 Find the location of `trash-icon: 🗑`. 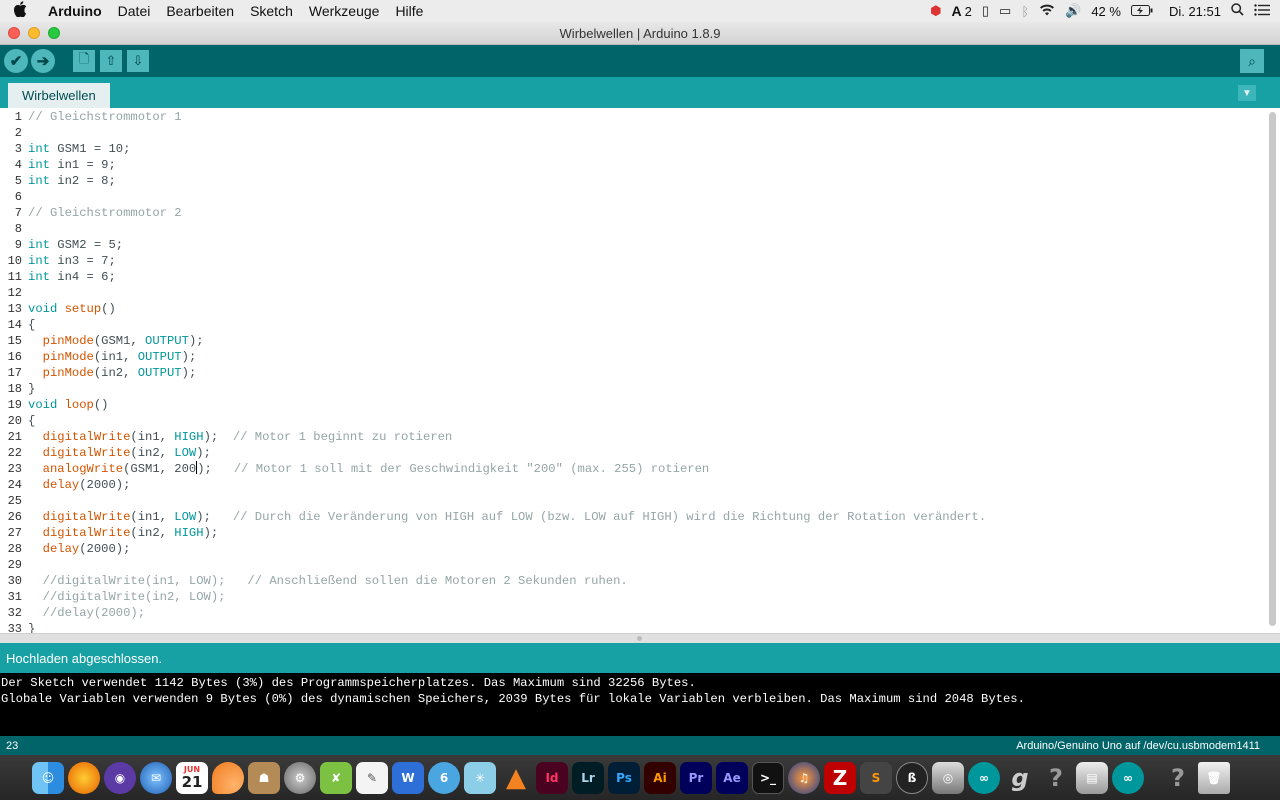

trash-icon: 🗑 is located at coordinates (1214, 777).